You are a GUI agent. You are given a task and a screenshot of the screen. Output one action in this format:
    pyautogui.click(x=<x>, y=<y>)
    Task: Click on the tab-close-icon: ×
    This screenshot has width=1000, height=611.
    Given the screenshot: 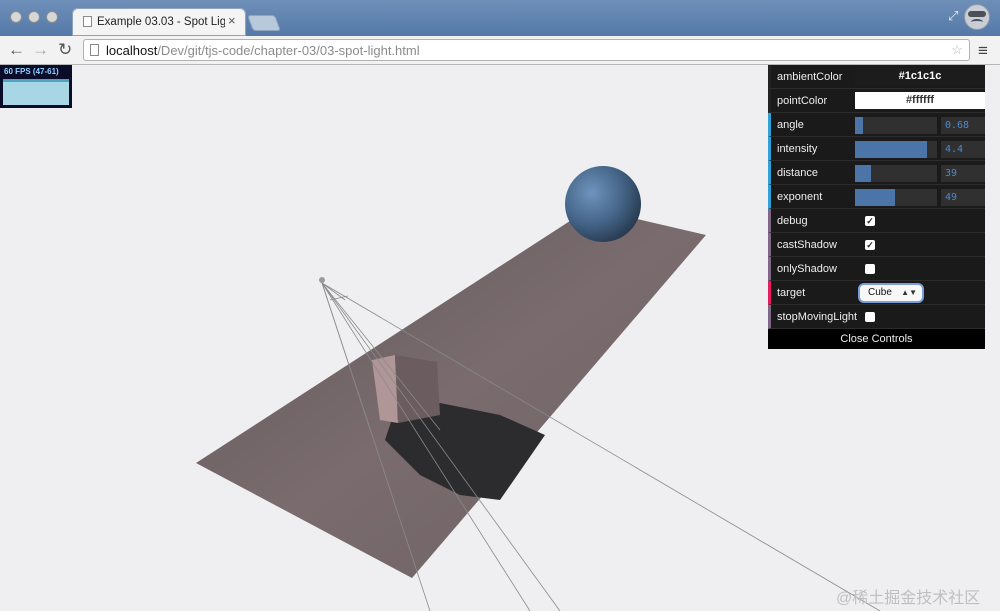 What is the action you would take?
    pyautogui.click(x=232, y=20)
    